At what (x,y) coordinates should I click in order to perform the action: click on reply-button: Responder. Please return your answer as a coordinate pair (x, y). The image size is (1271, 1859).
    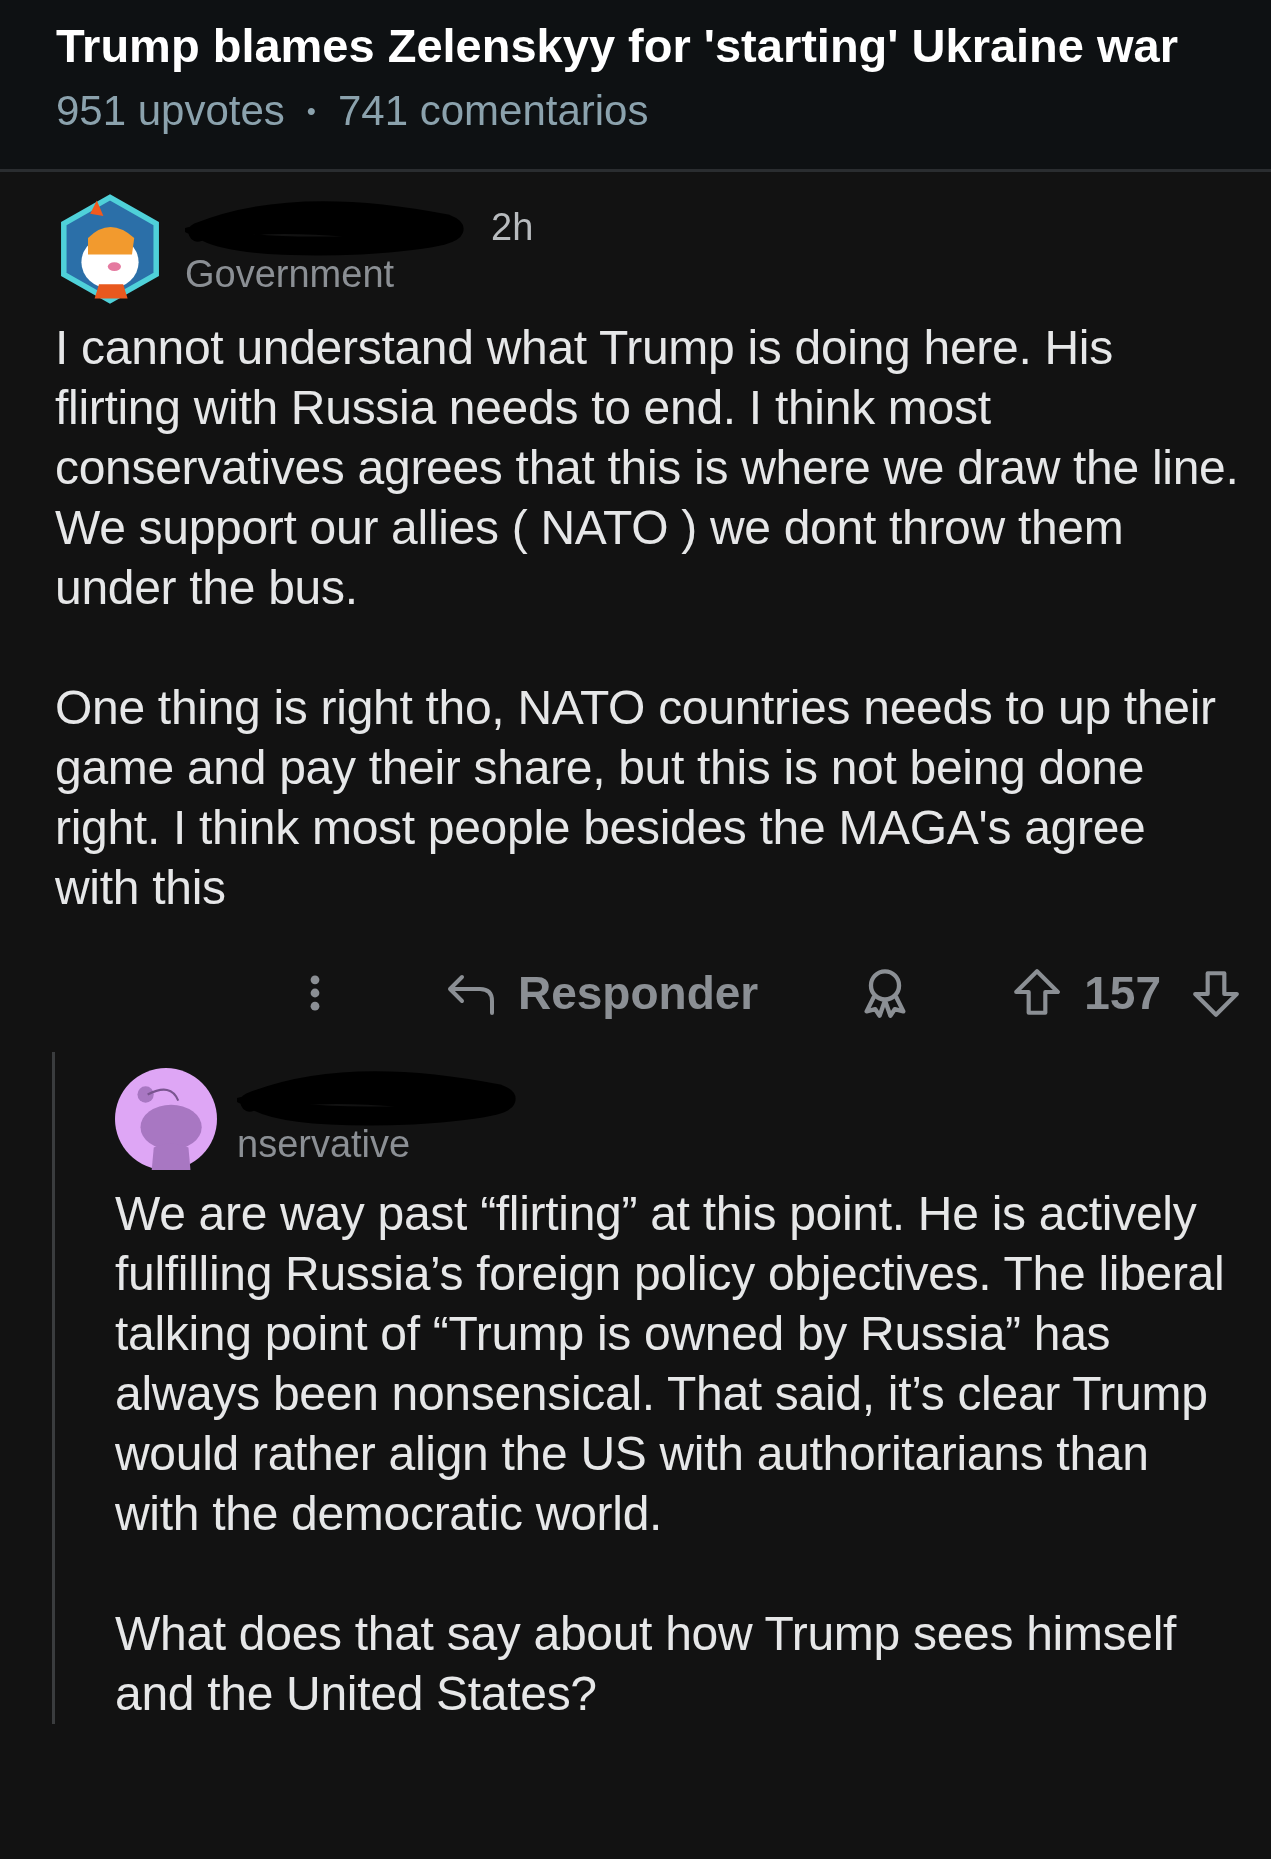
    Looking at the image, I should click on (602, 993).